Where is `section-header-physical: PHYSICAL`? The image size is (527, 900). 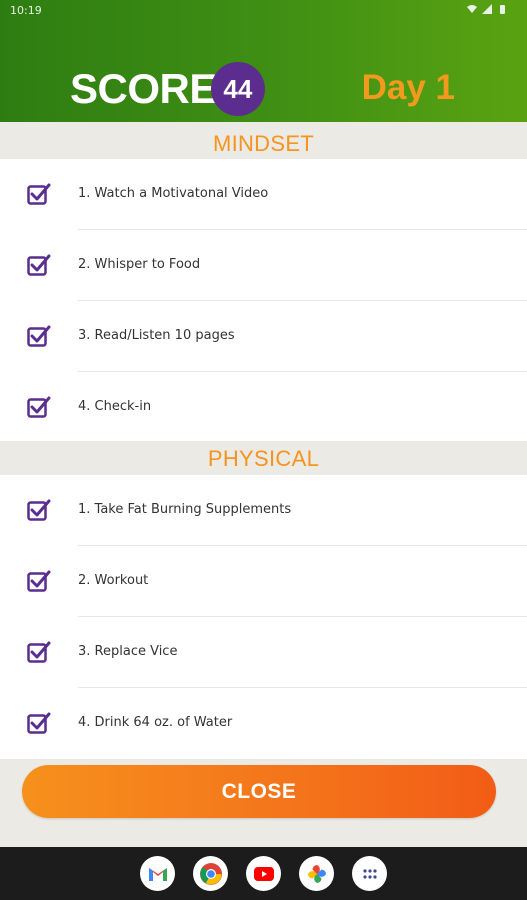 section-header-physical: PHYSICAL is located at coordinates (263, 459).